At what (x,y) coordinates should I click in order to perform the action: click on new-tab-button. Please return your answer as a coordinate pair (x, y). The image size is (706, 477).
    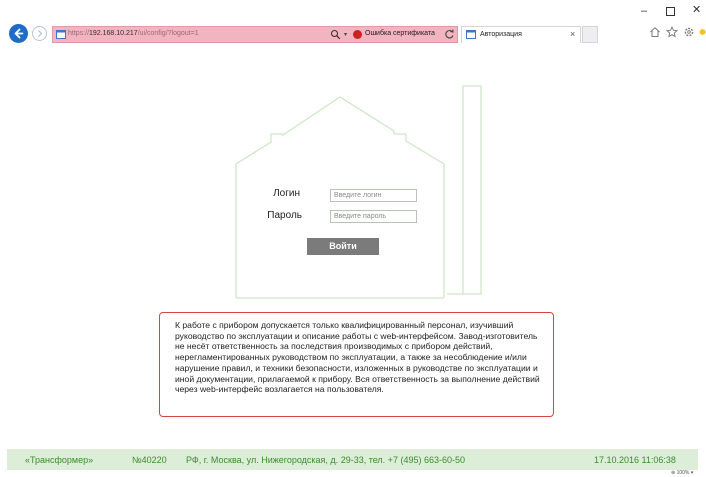
    Looking at the image, I should click on (590, 34).